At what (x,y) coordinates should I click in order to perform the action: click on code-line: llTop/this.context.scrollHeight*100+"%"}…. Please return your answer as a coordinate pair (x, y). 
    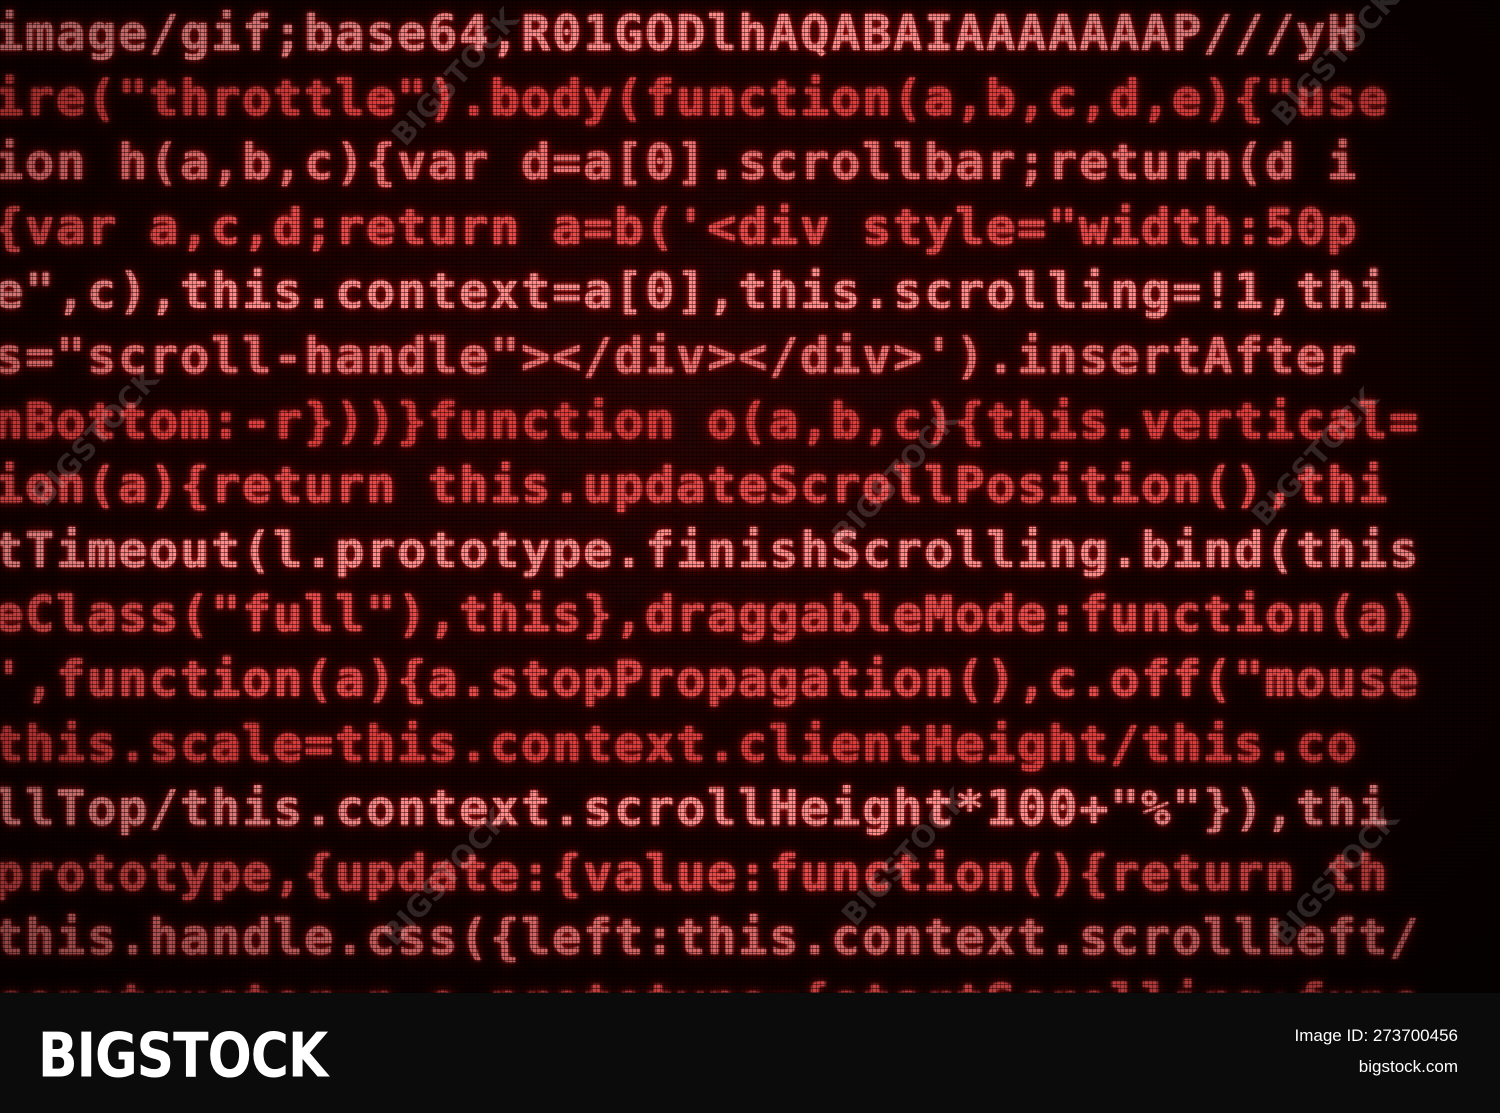
    Looking at the image, I should click on (695, 809).